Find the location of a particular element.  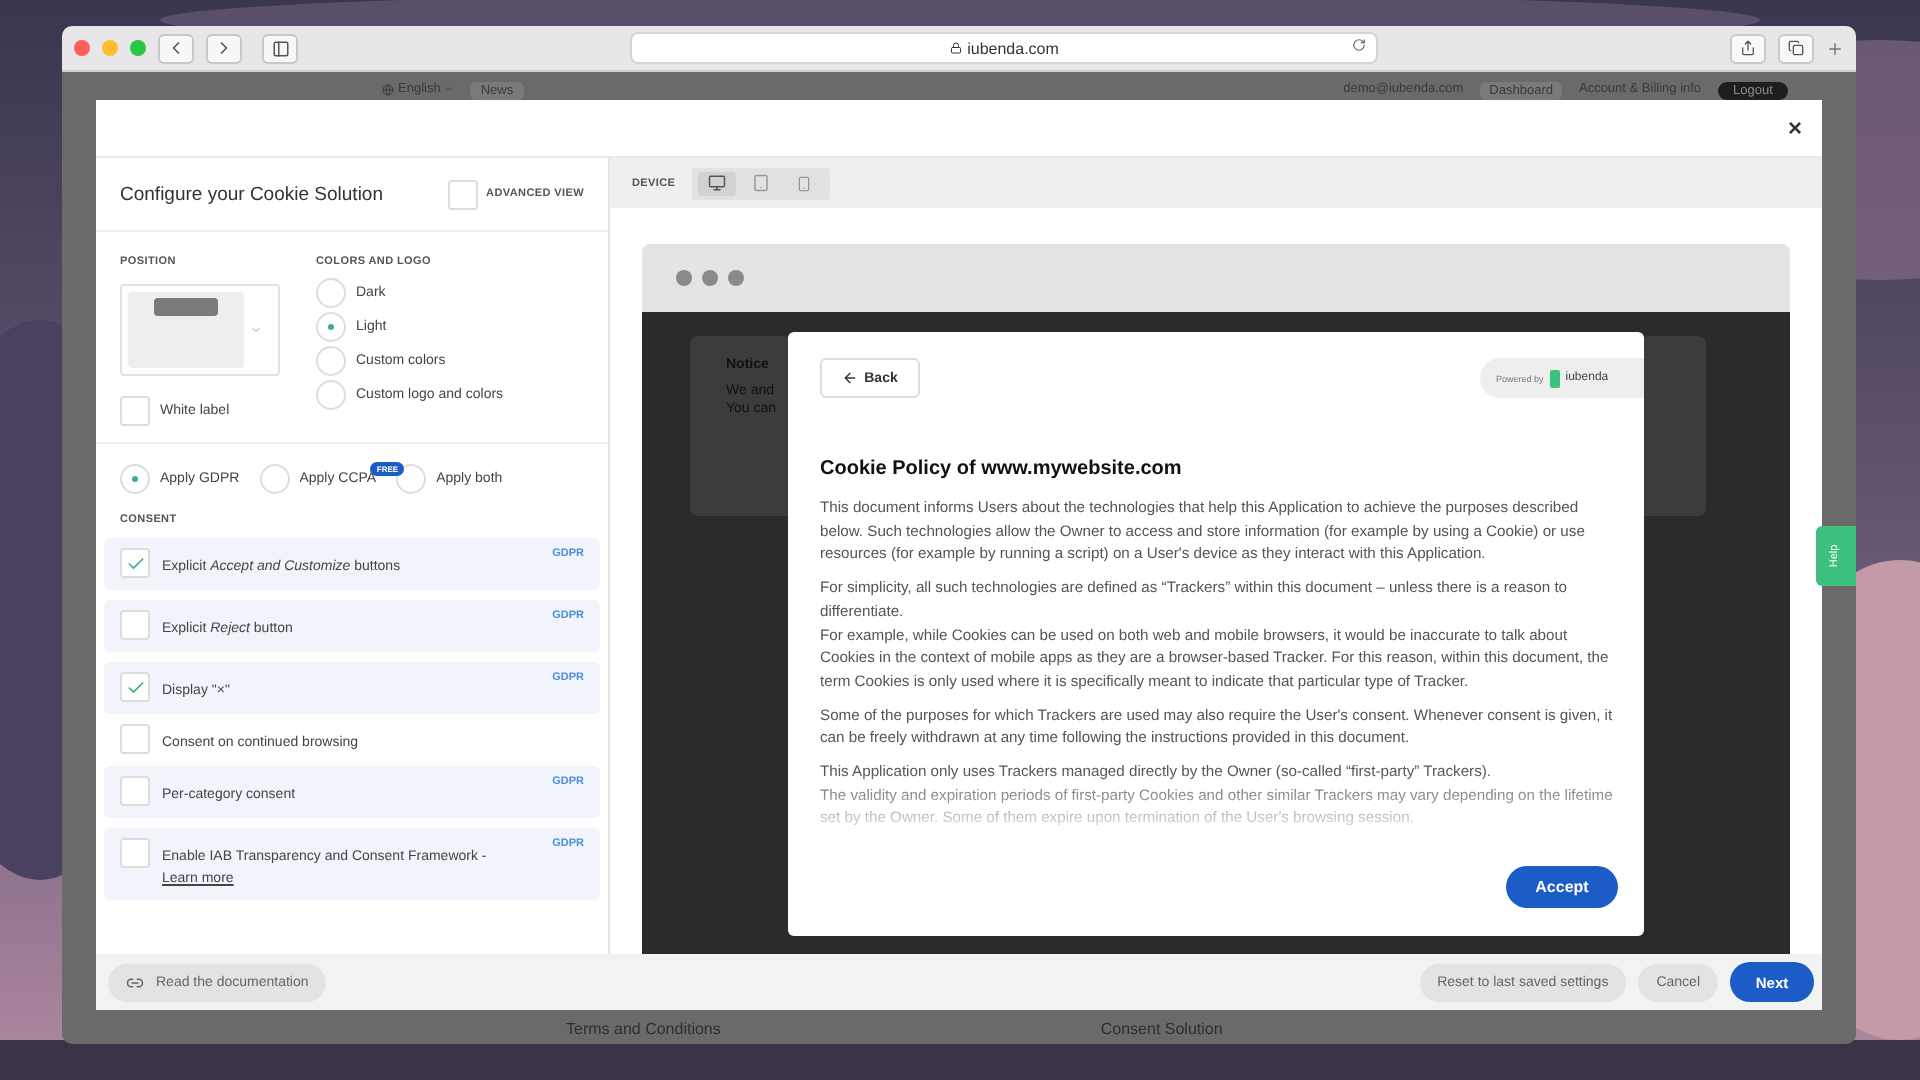

reload-icon is located at coordinates (1359, 45).